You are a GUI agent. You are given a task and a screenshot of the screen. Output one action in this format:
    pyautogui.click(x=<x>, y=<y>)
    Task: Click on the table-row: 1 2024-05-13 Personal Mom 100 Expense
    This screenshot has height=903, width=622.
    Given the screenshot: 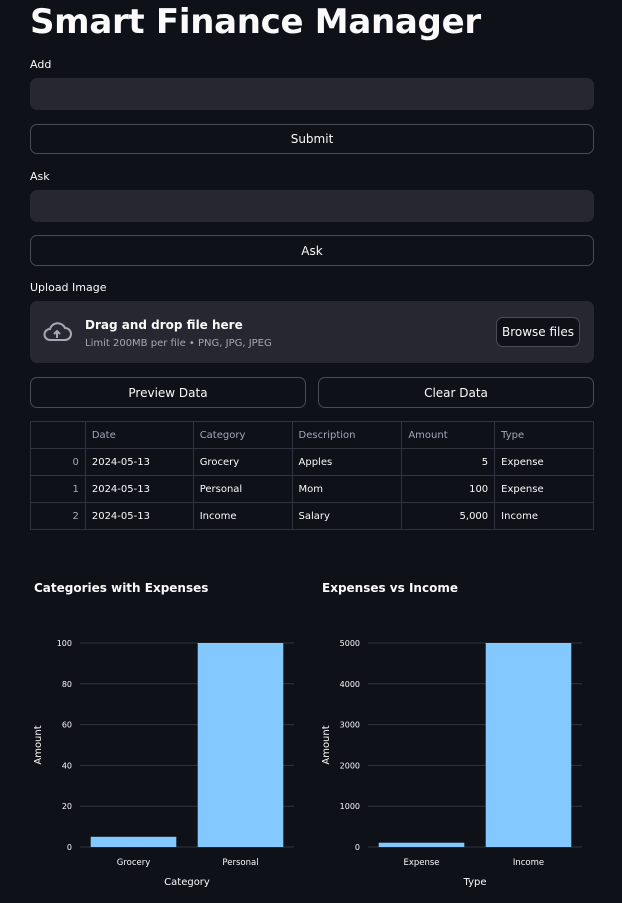 What is the action you would take?
    pyautogui.click(x=312, y=489)
    